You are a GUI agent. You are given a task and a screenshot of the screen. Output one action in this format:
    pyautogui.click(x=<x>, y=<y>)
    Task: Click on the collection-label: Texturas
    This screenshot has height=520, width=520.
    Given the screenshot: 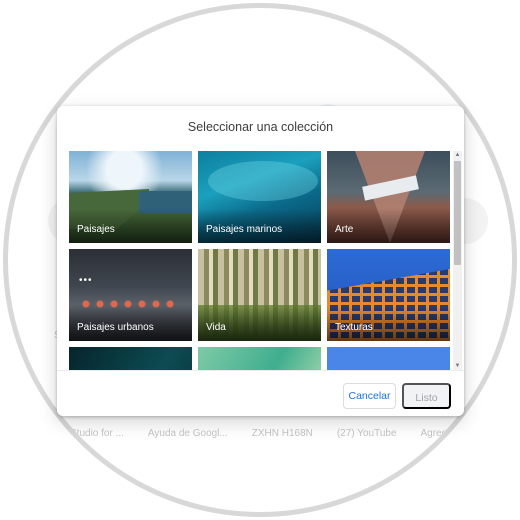 What is the action you would take?
    pyautogui.click(x=354, y=327)
    